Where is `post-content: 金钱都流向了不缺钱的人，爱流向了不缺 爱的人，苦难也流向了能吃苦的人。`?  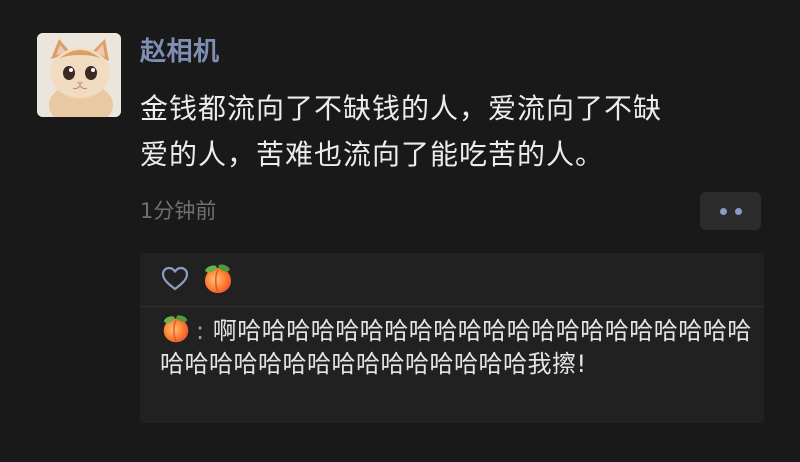 post-content: 金钱都流向了不缺钱的人，爱流向了不缺 爱的人，苦难也流向了能吃苦的人。 is located at coordinates (401, 131).